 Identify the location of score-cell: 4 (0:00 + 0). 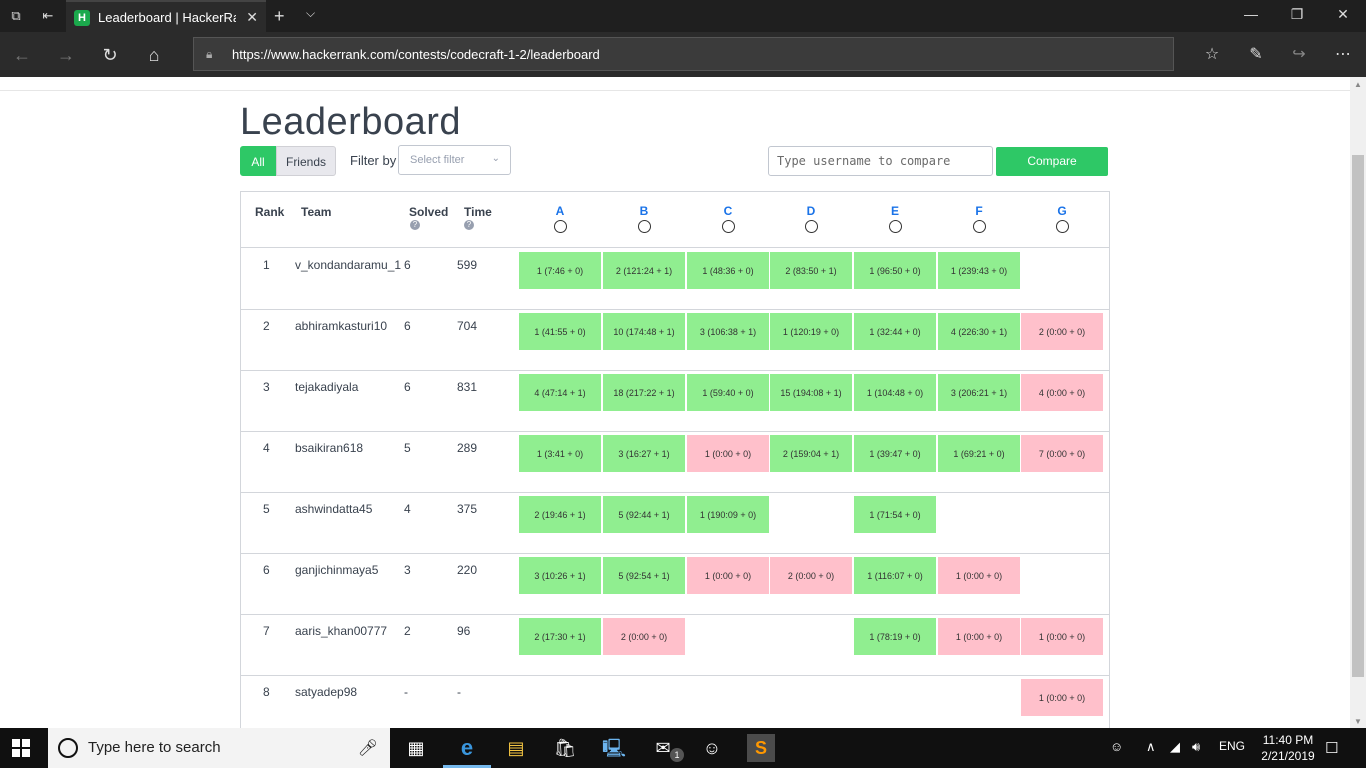
(1062, 393).